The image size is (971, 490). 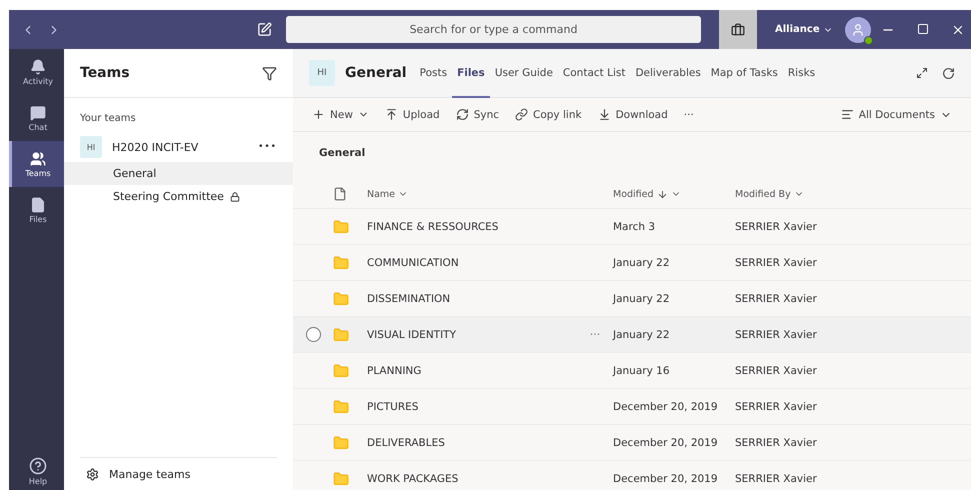 I want to click on briefcase-button, so click(x=738, y=29).